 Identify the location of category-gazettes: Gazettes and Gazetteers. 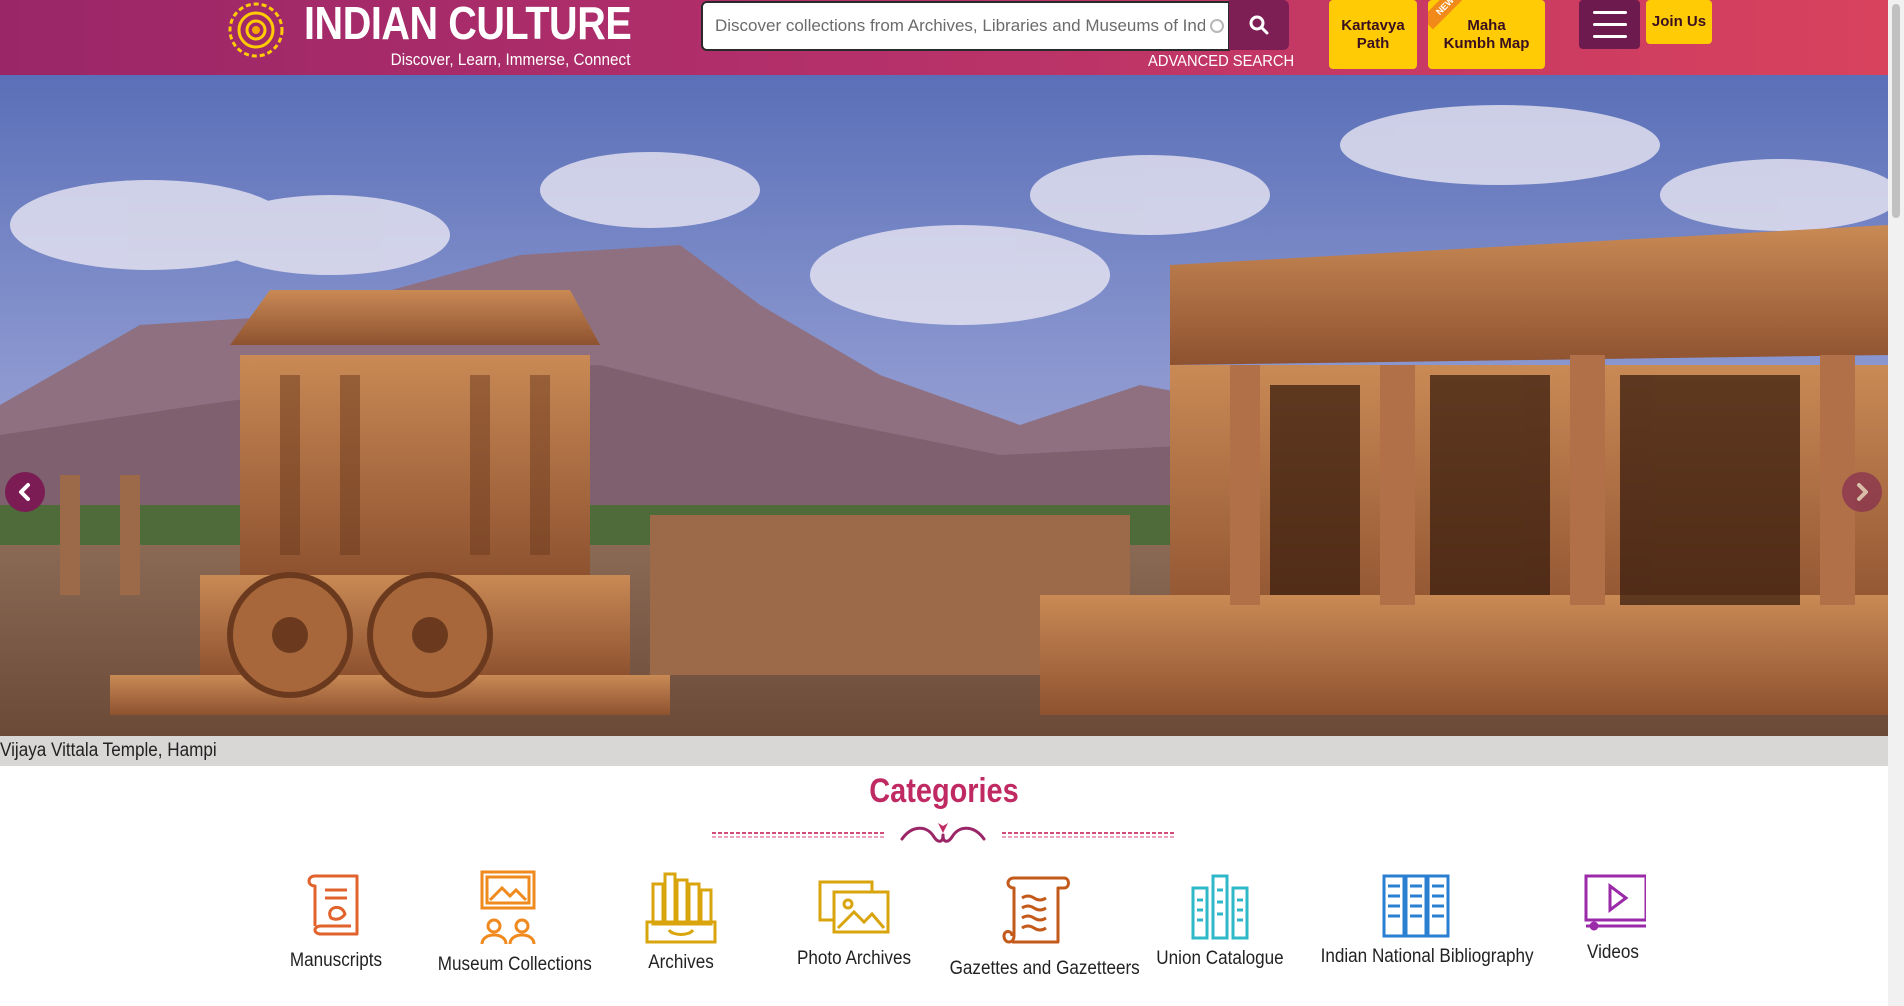
(1040, 925).